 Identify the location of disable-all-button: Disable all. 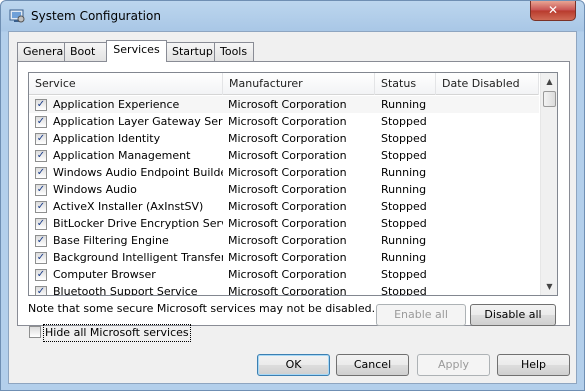
(513, 315).